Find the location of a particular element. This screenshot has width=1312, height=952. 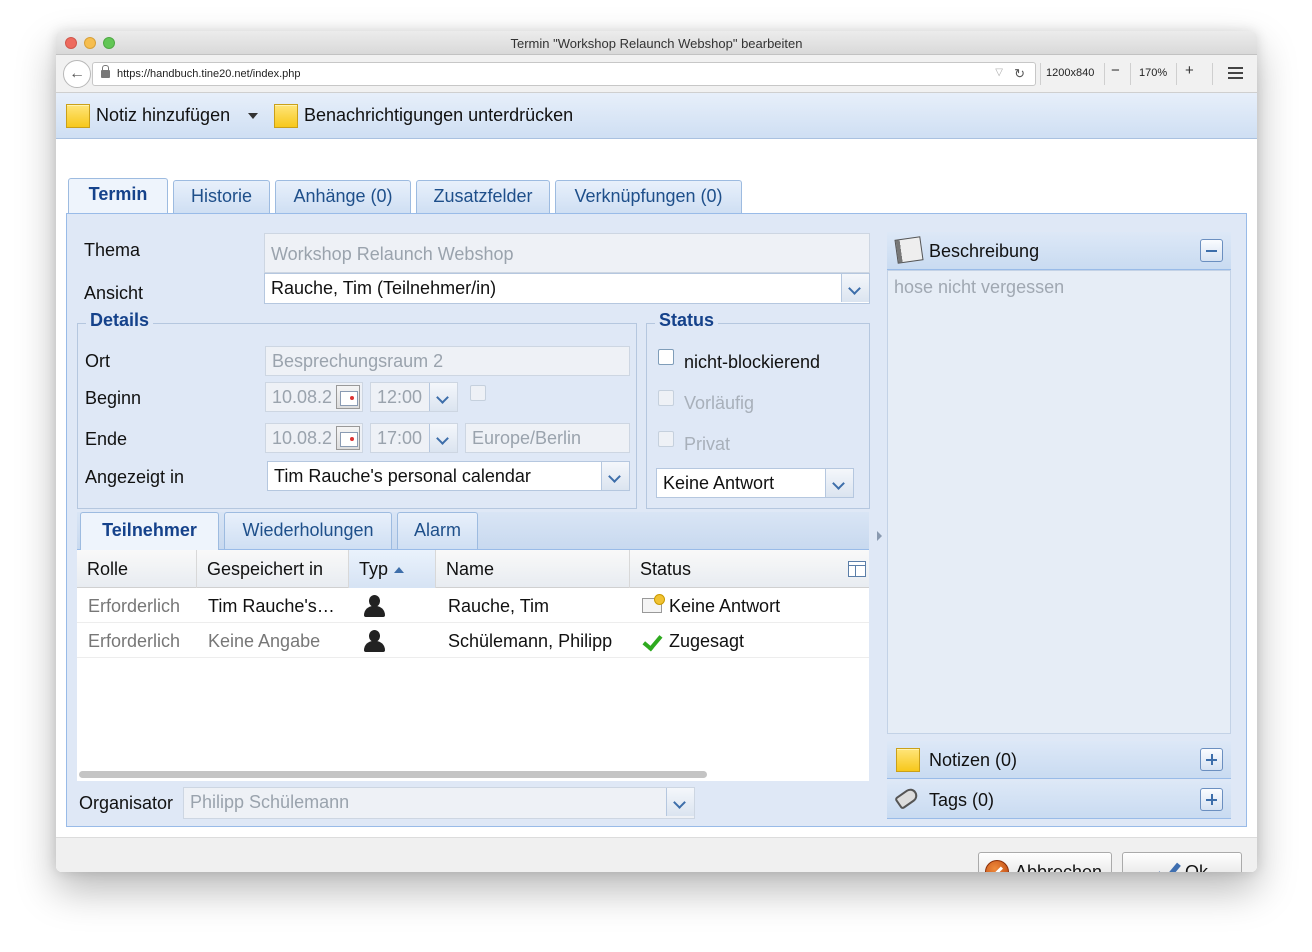

tags-title: Tags (0) is located at coordinates (962, 800).